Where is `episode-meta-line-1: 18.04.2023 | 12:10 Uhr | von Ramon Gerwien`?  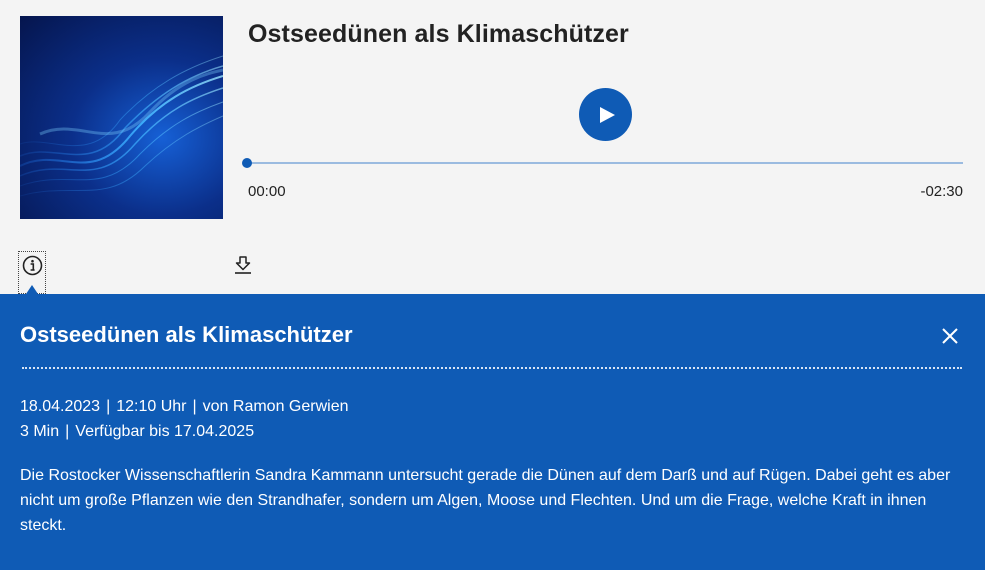
episode-meta-line-1: 18.04.2023 | 12:10 Uhr | von Ramon Gerwien is located at coordinates (184, 407).